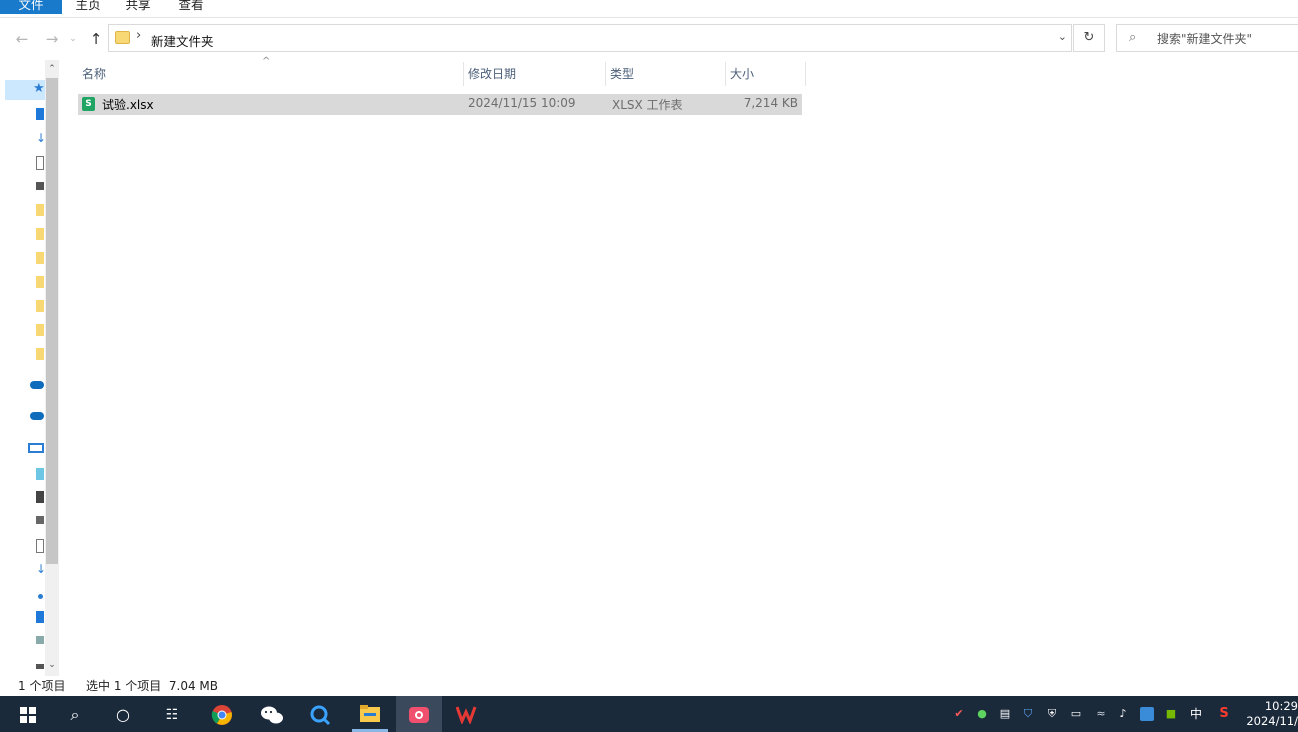 This screenshot has width=1298, height=732. Describe the element at coordinates (271, 715) in the screenshot. I see `wechat-icon` at that location.